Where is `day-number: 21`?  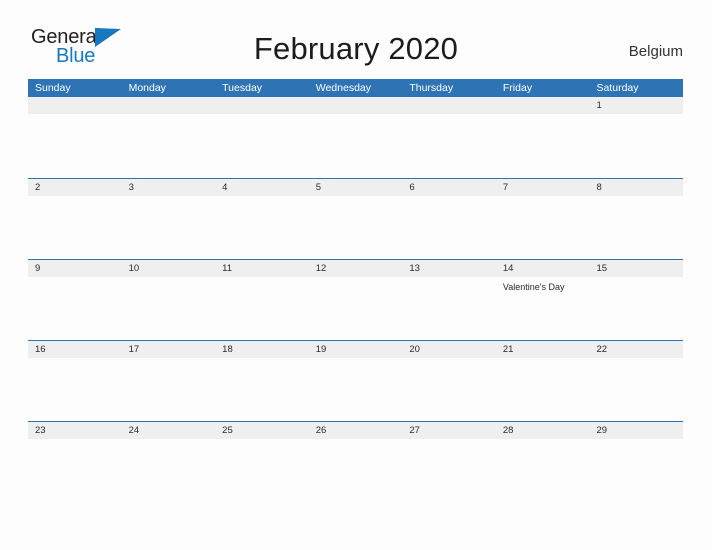
day-number: 21 is located at coordinates (508, 349).